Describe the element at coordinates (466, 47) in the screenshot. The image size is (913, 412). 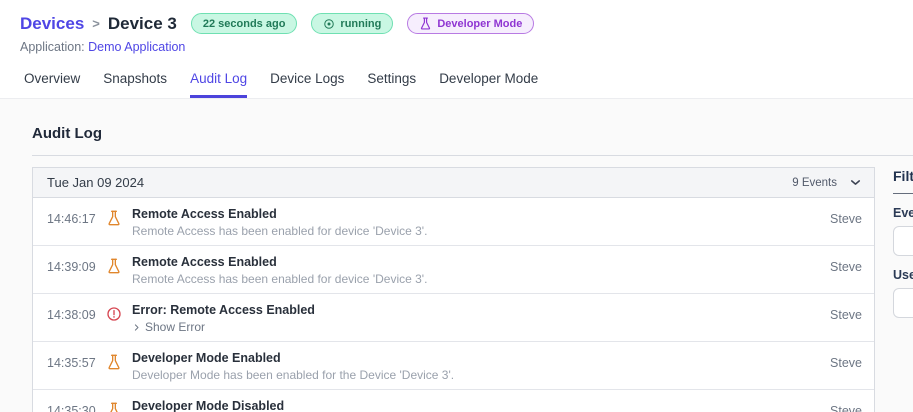
I see `application-row: Application: Demo Application` at that location.